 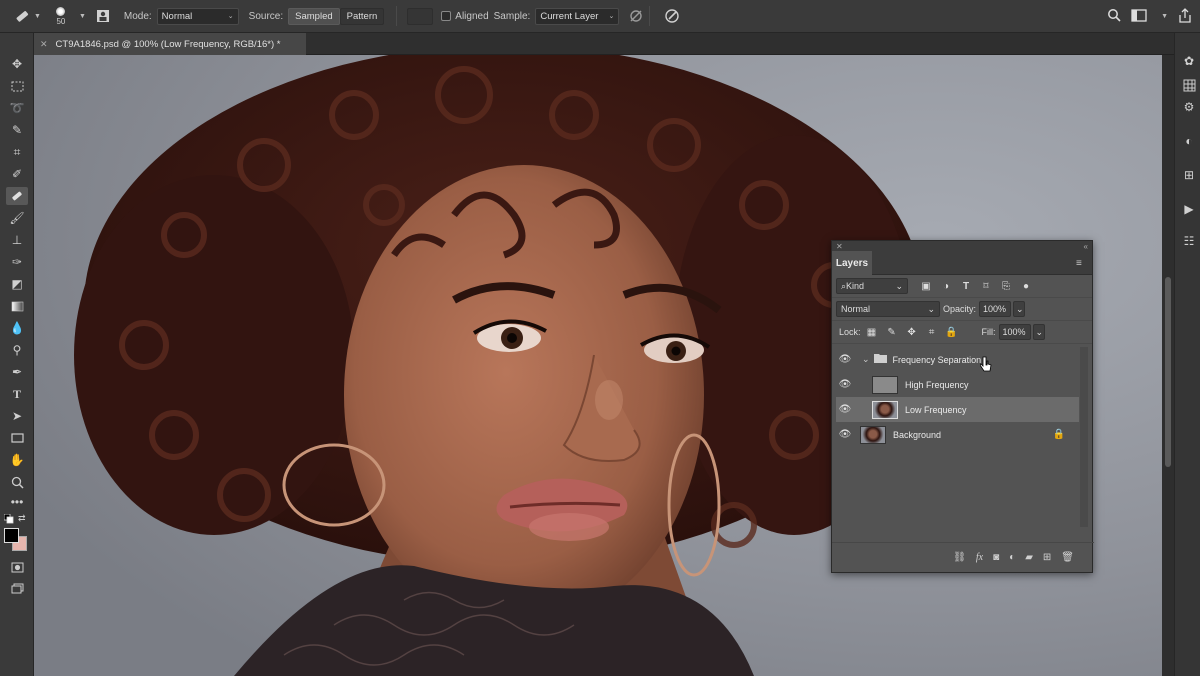 What do you see at coordinates (17, 328) in the screenshot?
I see `blur-tool-icon: 💧` at bounding box center [17, 328].